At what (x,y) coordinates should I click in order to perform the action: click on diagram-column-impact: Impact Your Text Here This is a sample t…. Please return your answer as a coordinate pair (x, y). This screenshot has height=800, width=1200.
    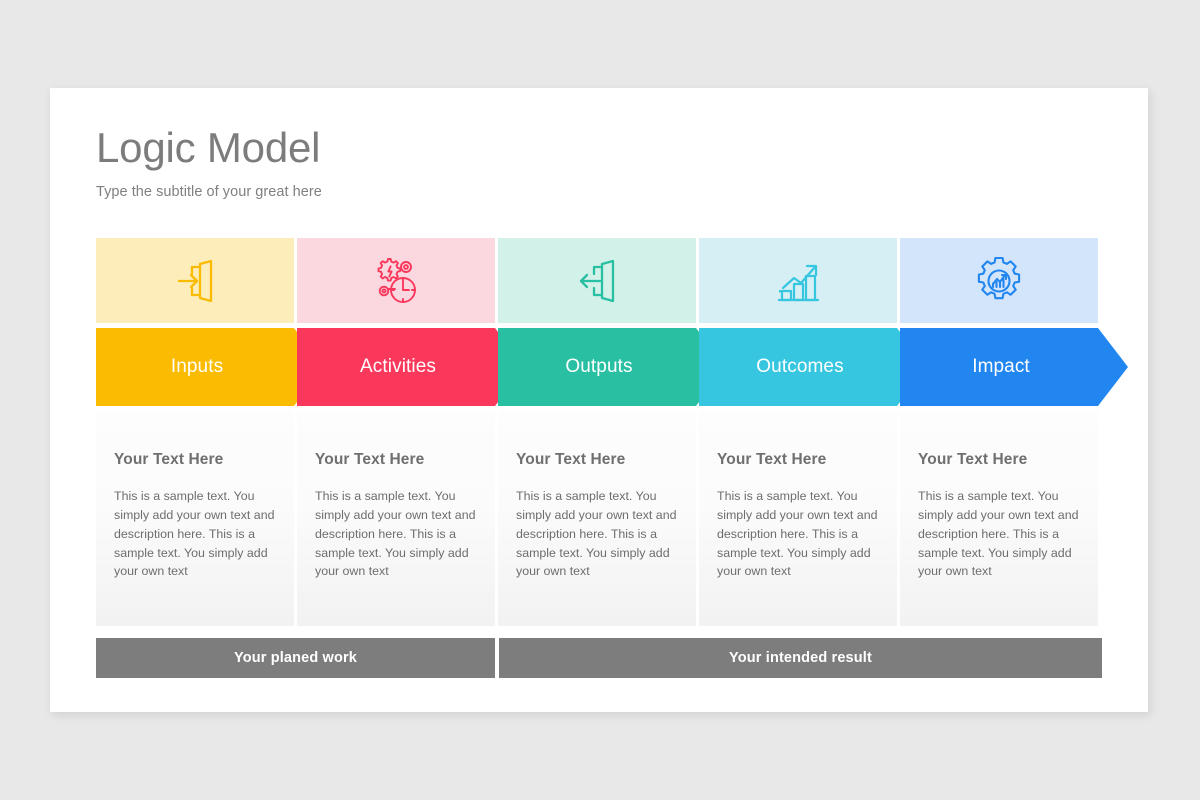
    Looking at the image, I should click on (999, 432).